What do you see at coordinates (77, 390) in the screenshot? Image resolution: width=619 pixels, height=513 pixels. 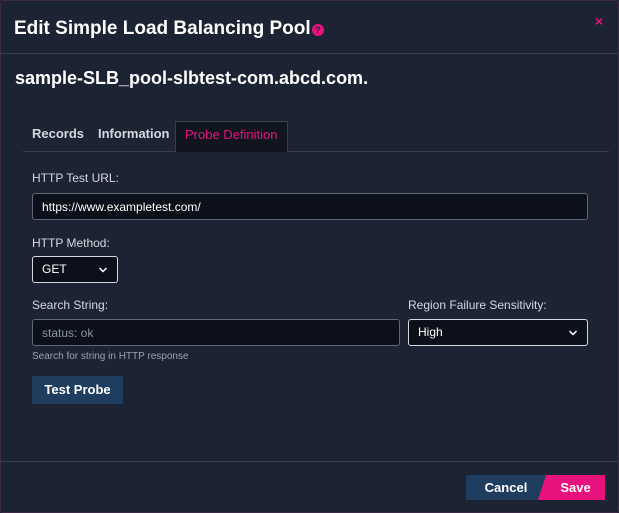 I see `test-probe-button: Test Probe` at bounding box center [77, 390].